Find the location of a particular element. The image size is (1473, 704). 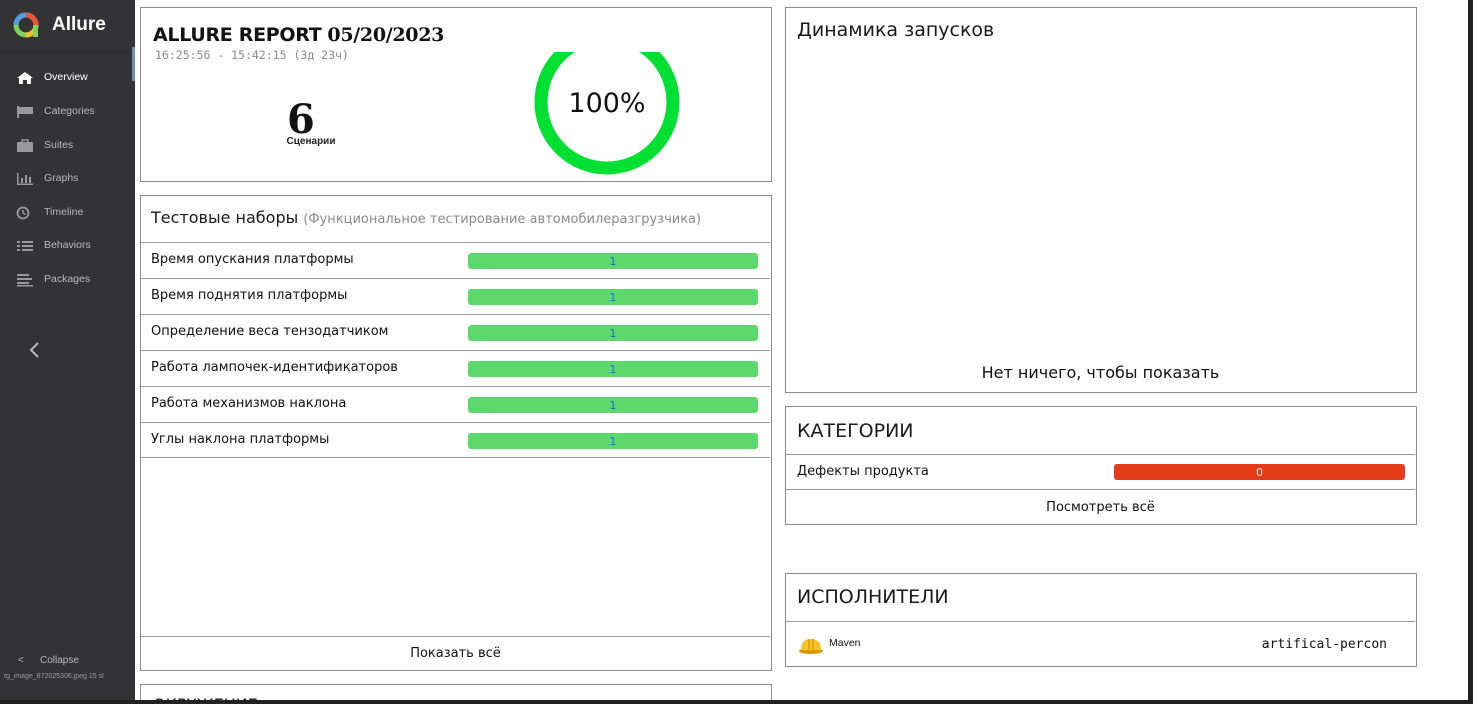

executor-build: artifical-percon is located at coordinates (1324, 644).